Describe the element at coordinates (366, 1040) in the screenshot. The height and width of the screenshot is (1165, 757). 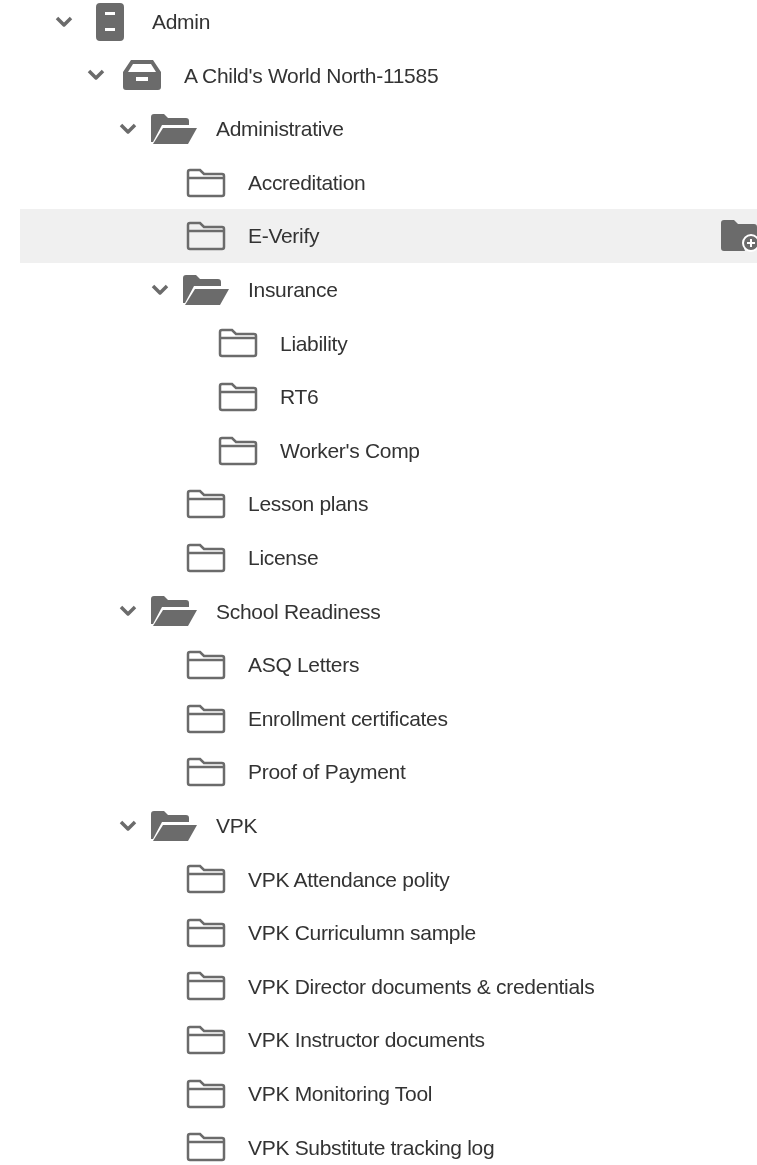
I see `item-label: VPK Instructor documents` at that location.